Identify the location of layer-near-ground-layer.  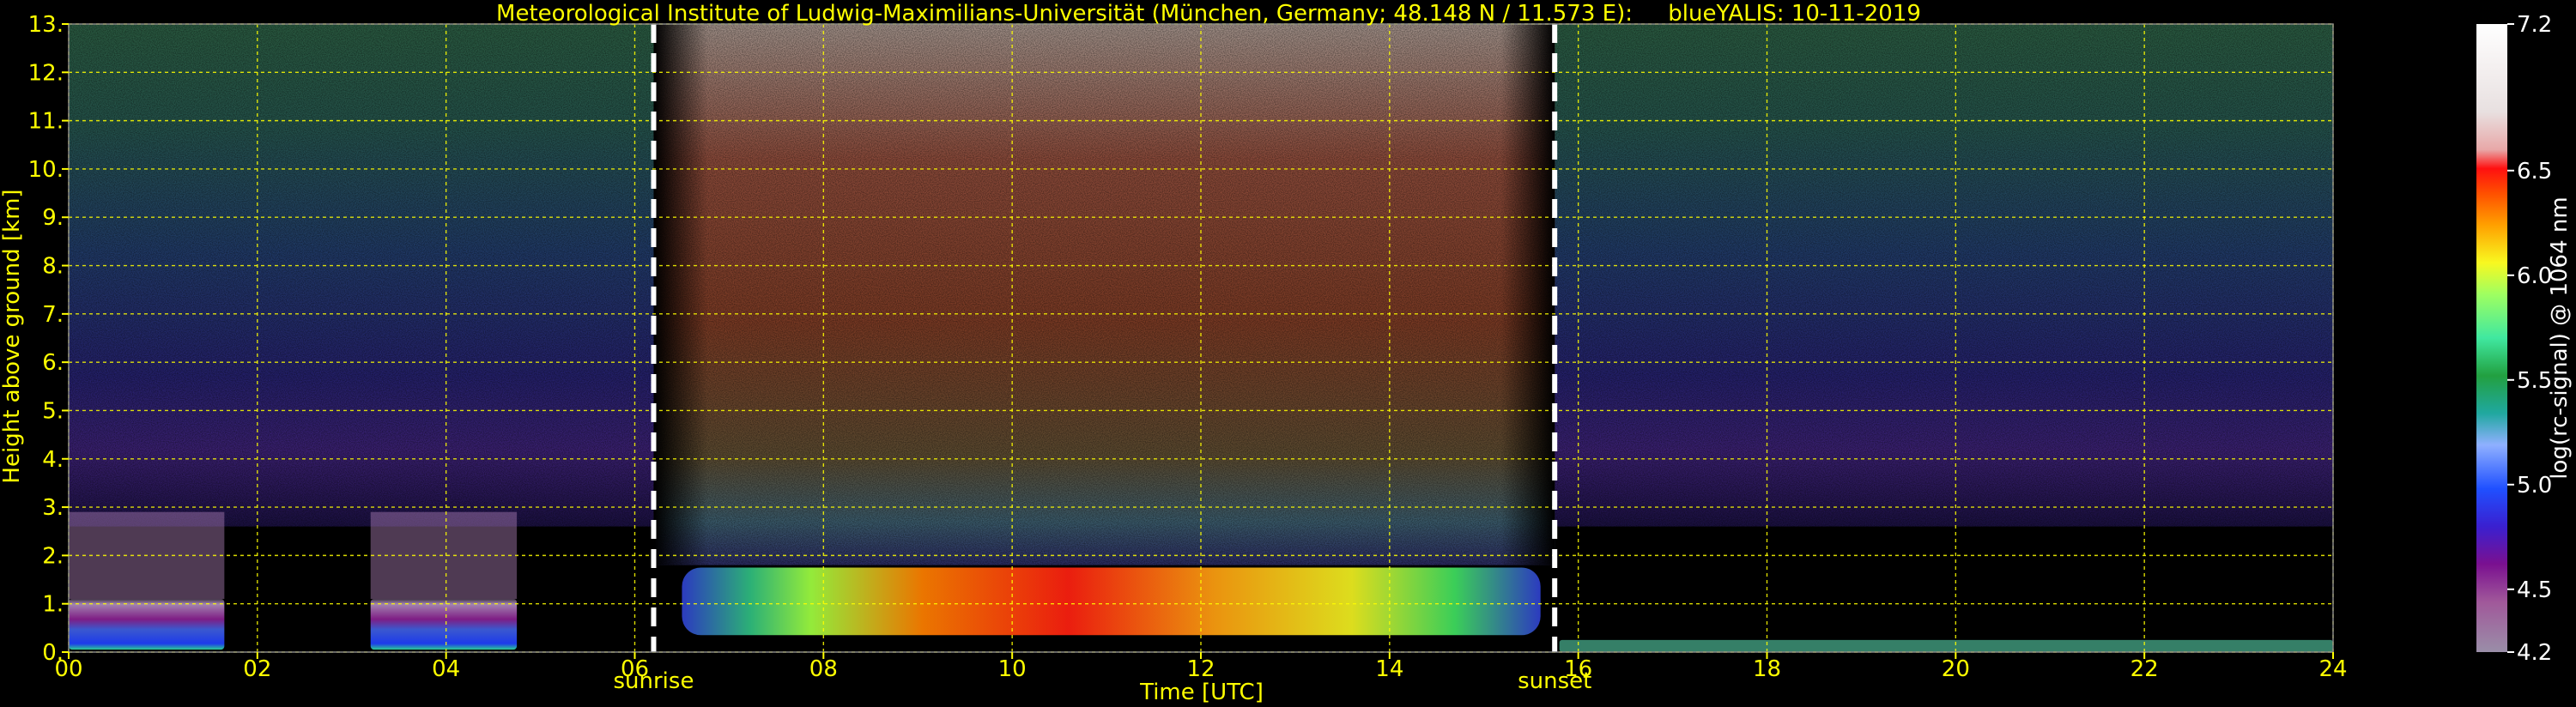
(1946, 645).